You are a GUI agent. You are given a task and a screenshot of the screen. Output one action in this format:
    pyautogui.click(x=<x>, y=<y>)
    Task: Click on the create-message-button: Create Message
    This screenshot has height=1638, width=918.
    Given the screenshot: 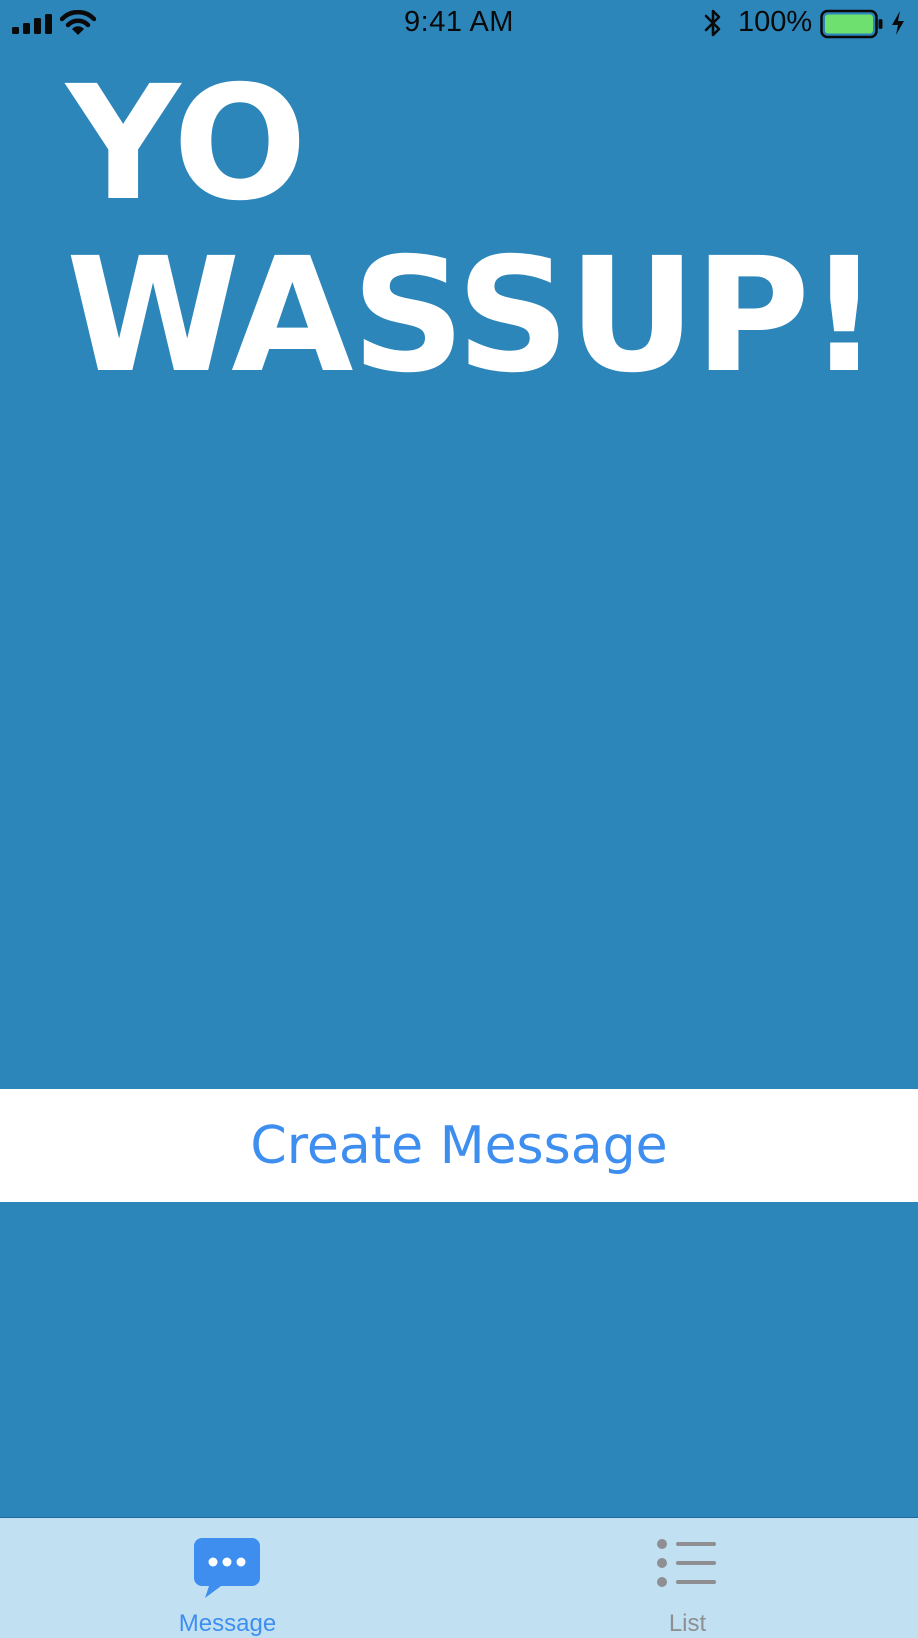 What is the action you would take?
    pyautogui.click(x=458, y=1146)
    